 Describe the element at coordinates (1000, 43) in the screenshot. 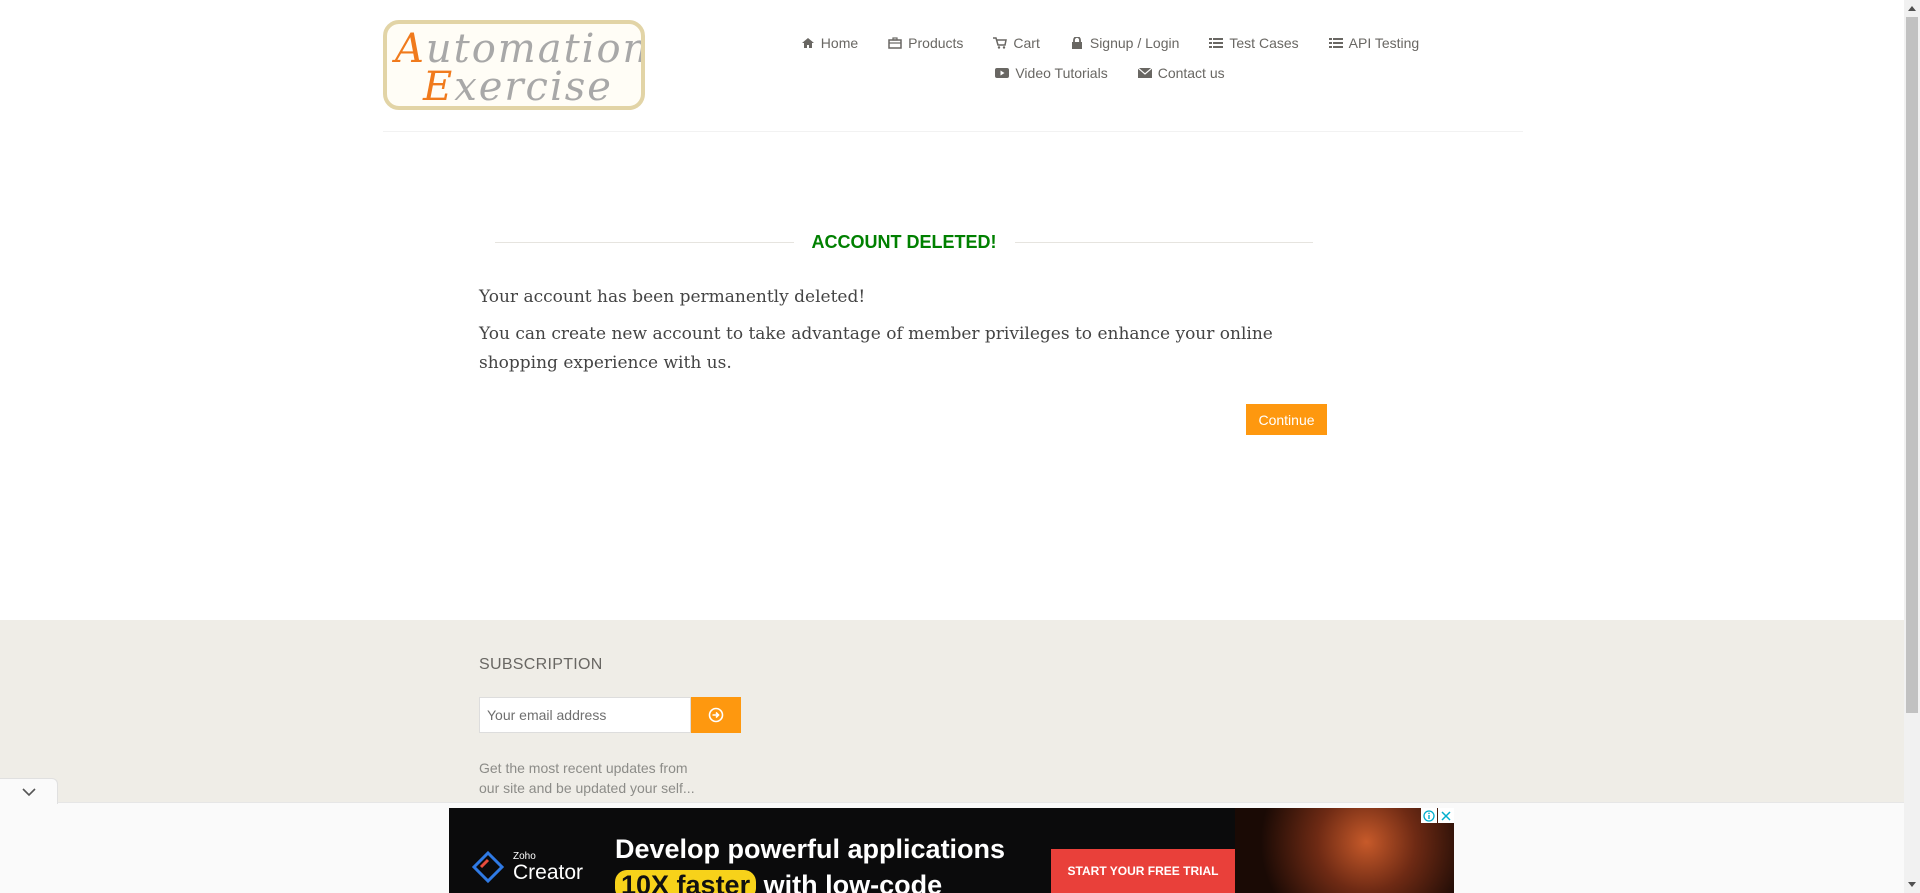

I see `cart-icon` at that location.